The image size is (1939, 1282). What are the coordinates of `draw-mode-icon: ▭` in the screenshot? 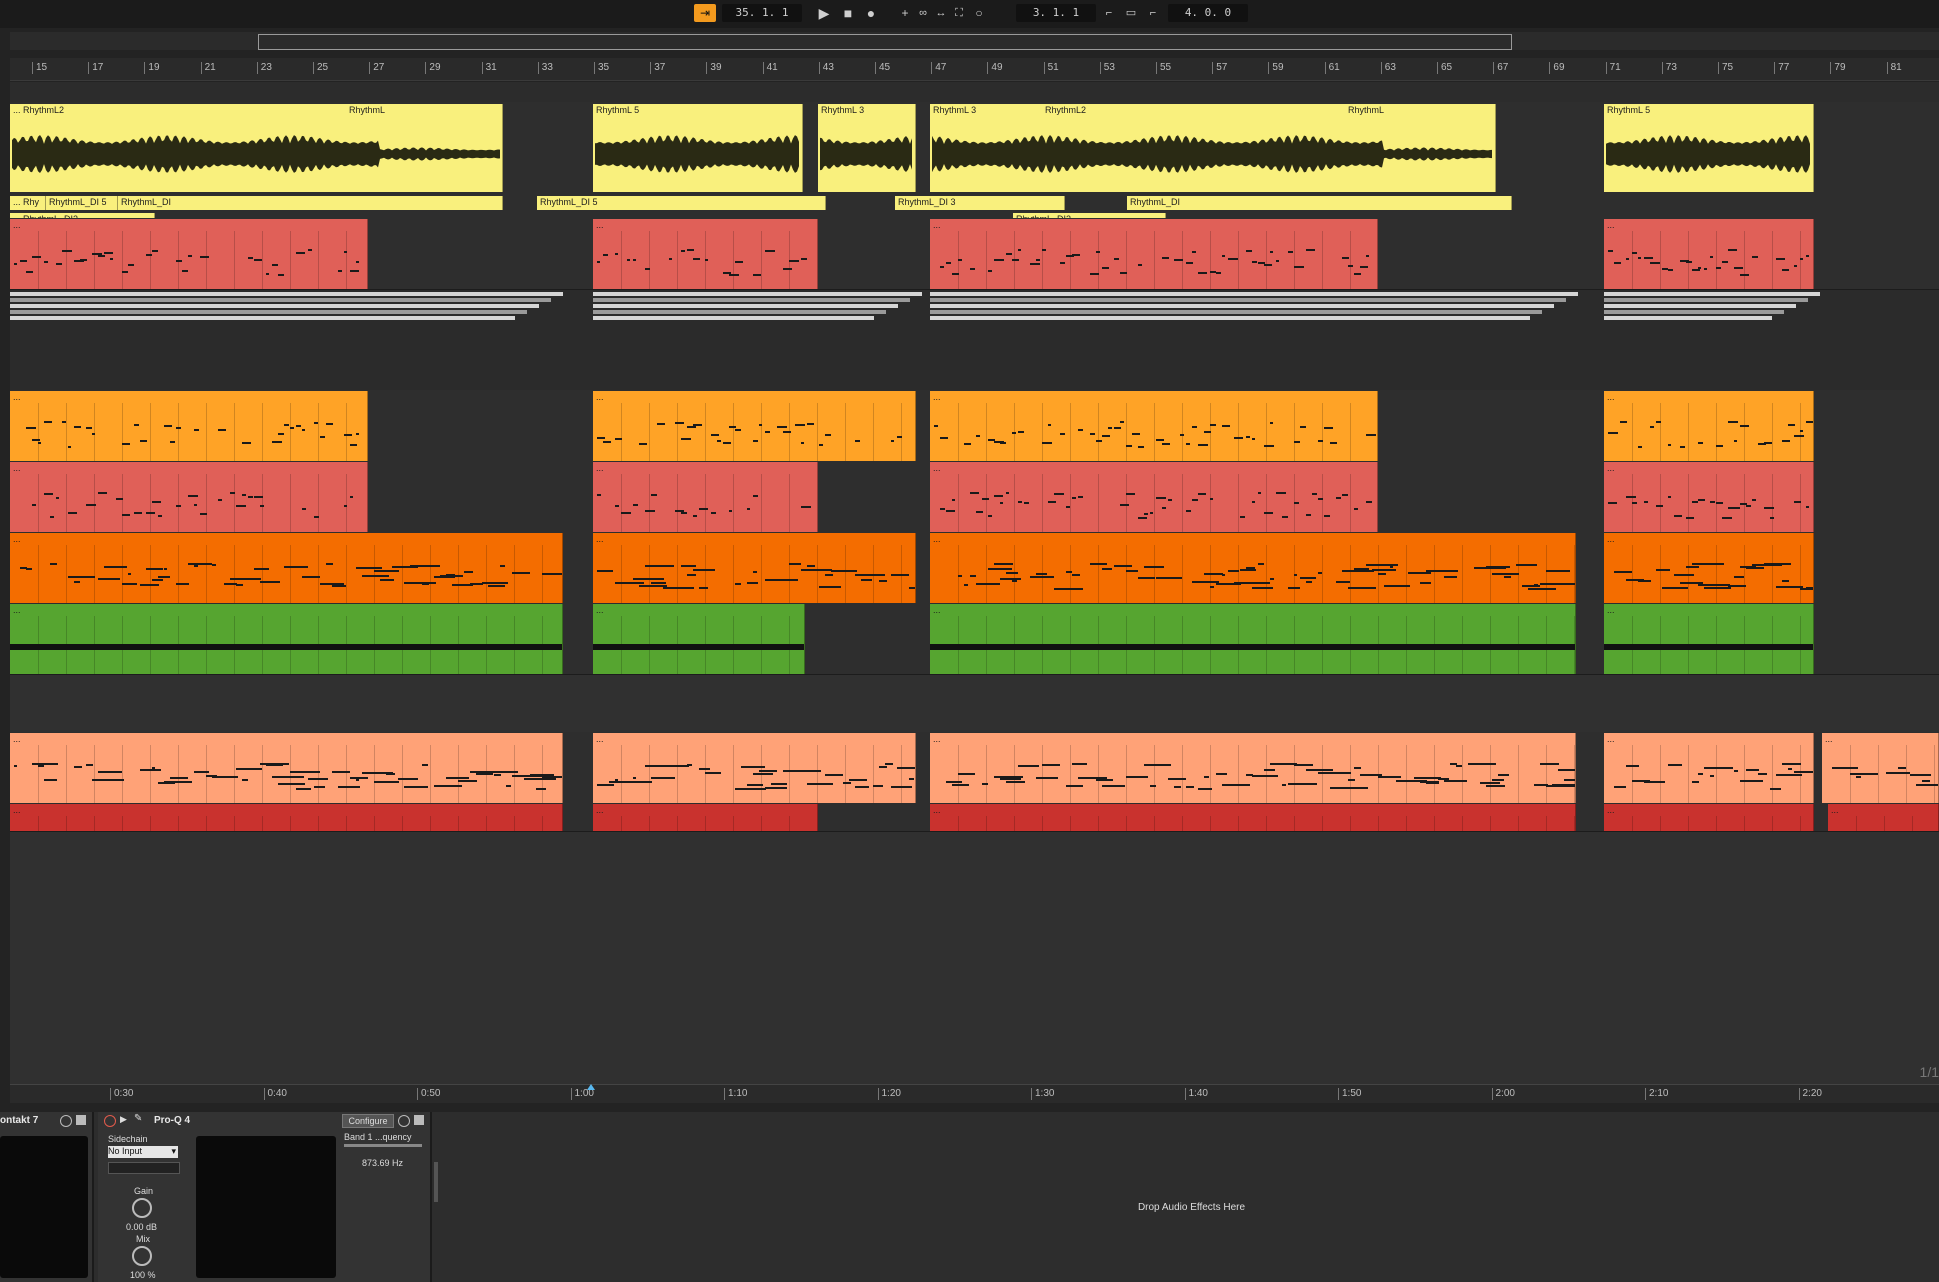 It's located at (1131, 13).